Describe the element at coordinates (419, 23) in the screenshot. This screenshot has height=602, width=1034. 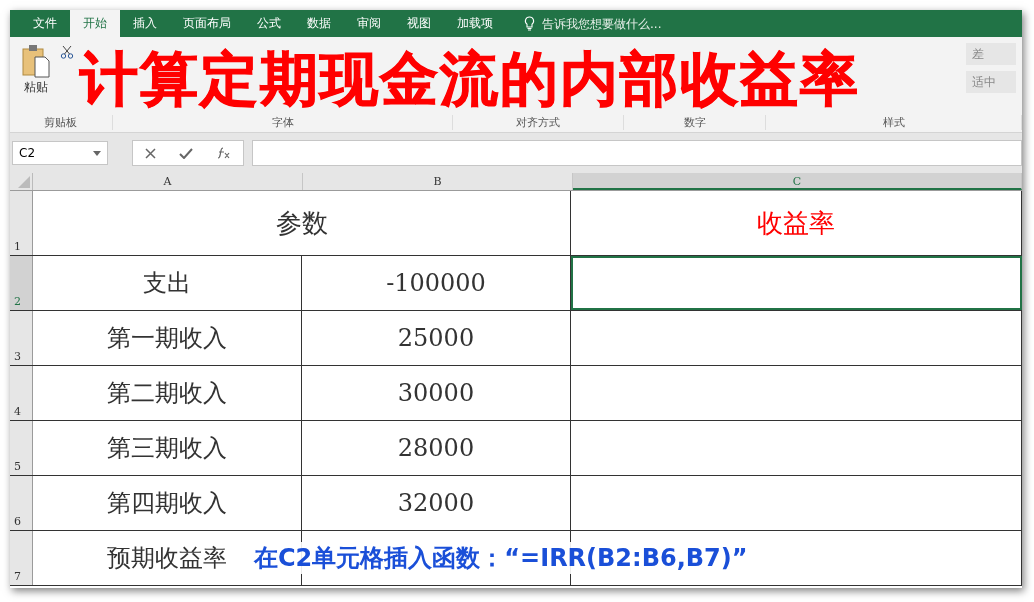
I see `ribbon-tab: 视图` at that location.